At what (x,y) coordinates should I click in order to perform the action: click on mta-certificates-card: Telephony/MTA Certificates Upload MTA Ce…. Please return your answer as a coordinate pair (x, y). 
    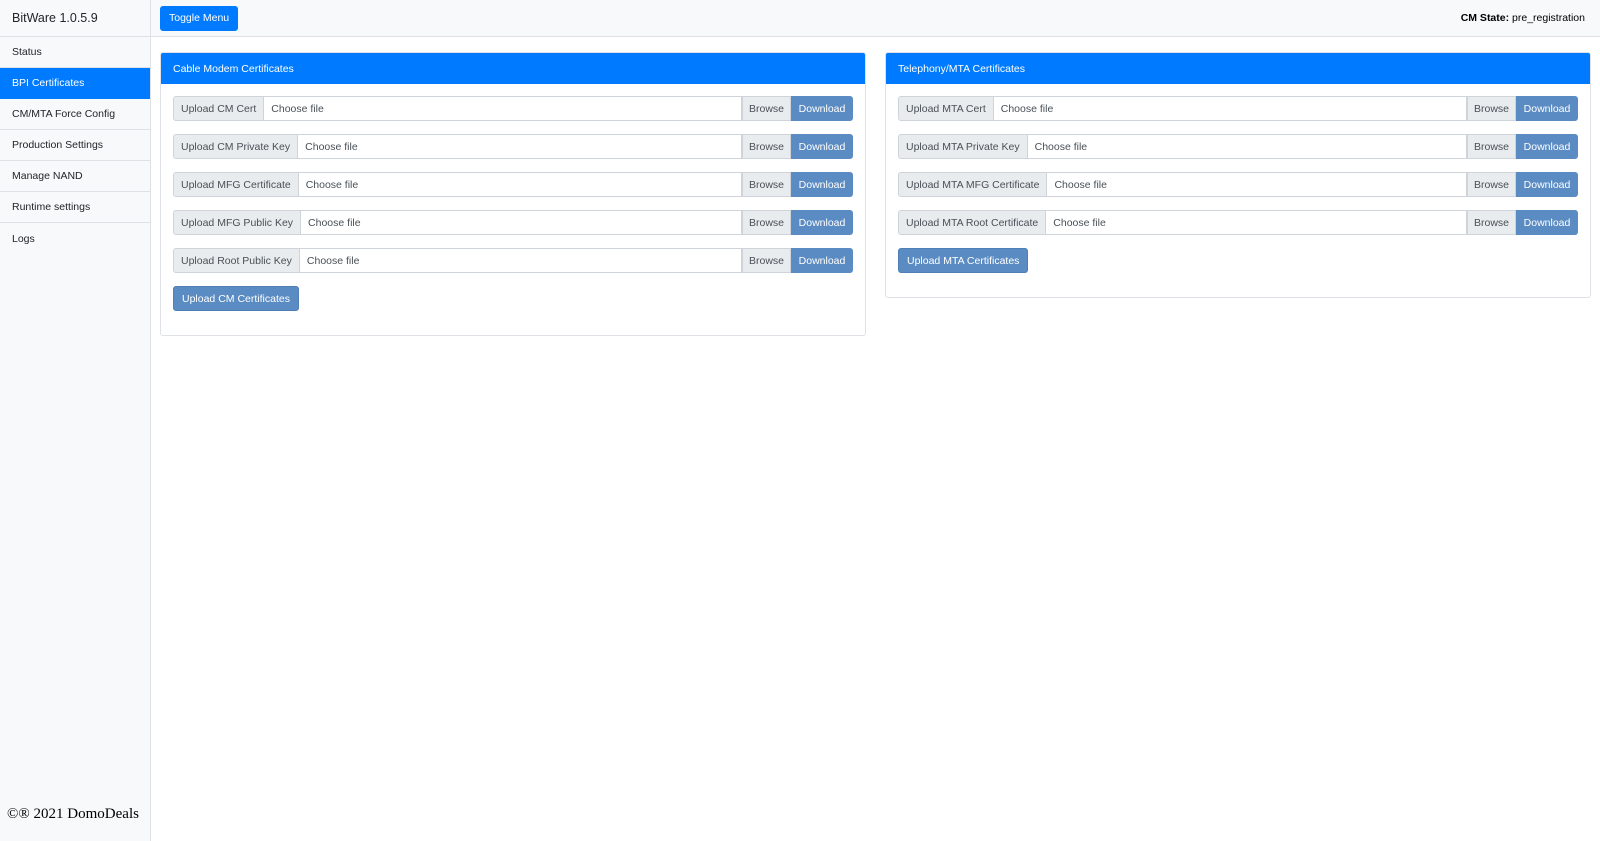
    Looking at the image, I should click on (1238, 175).